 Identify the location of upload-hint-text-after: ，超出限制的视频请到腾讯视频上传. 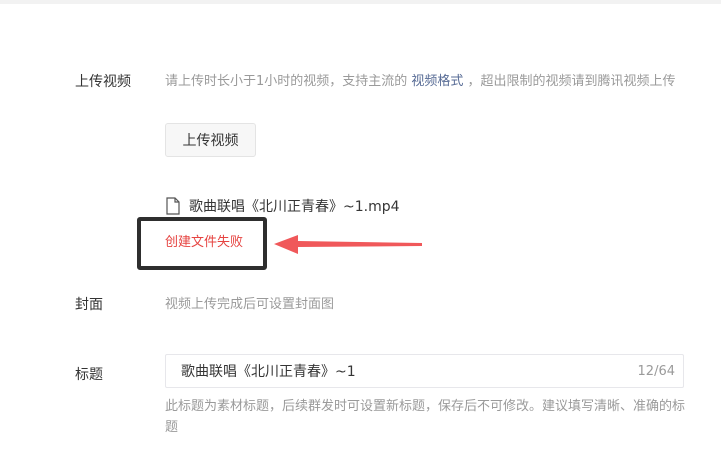
(569, 81).